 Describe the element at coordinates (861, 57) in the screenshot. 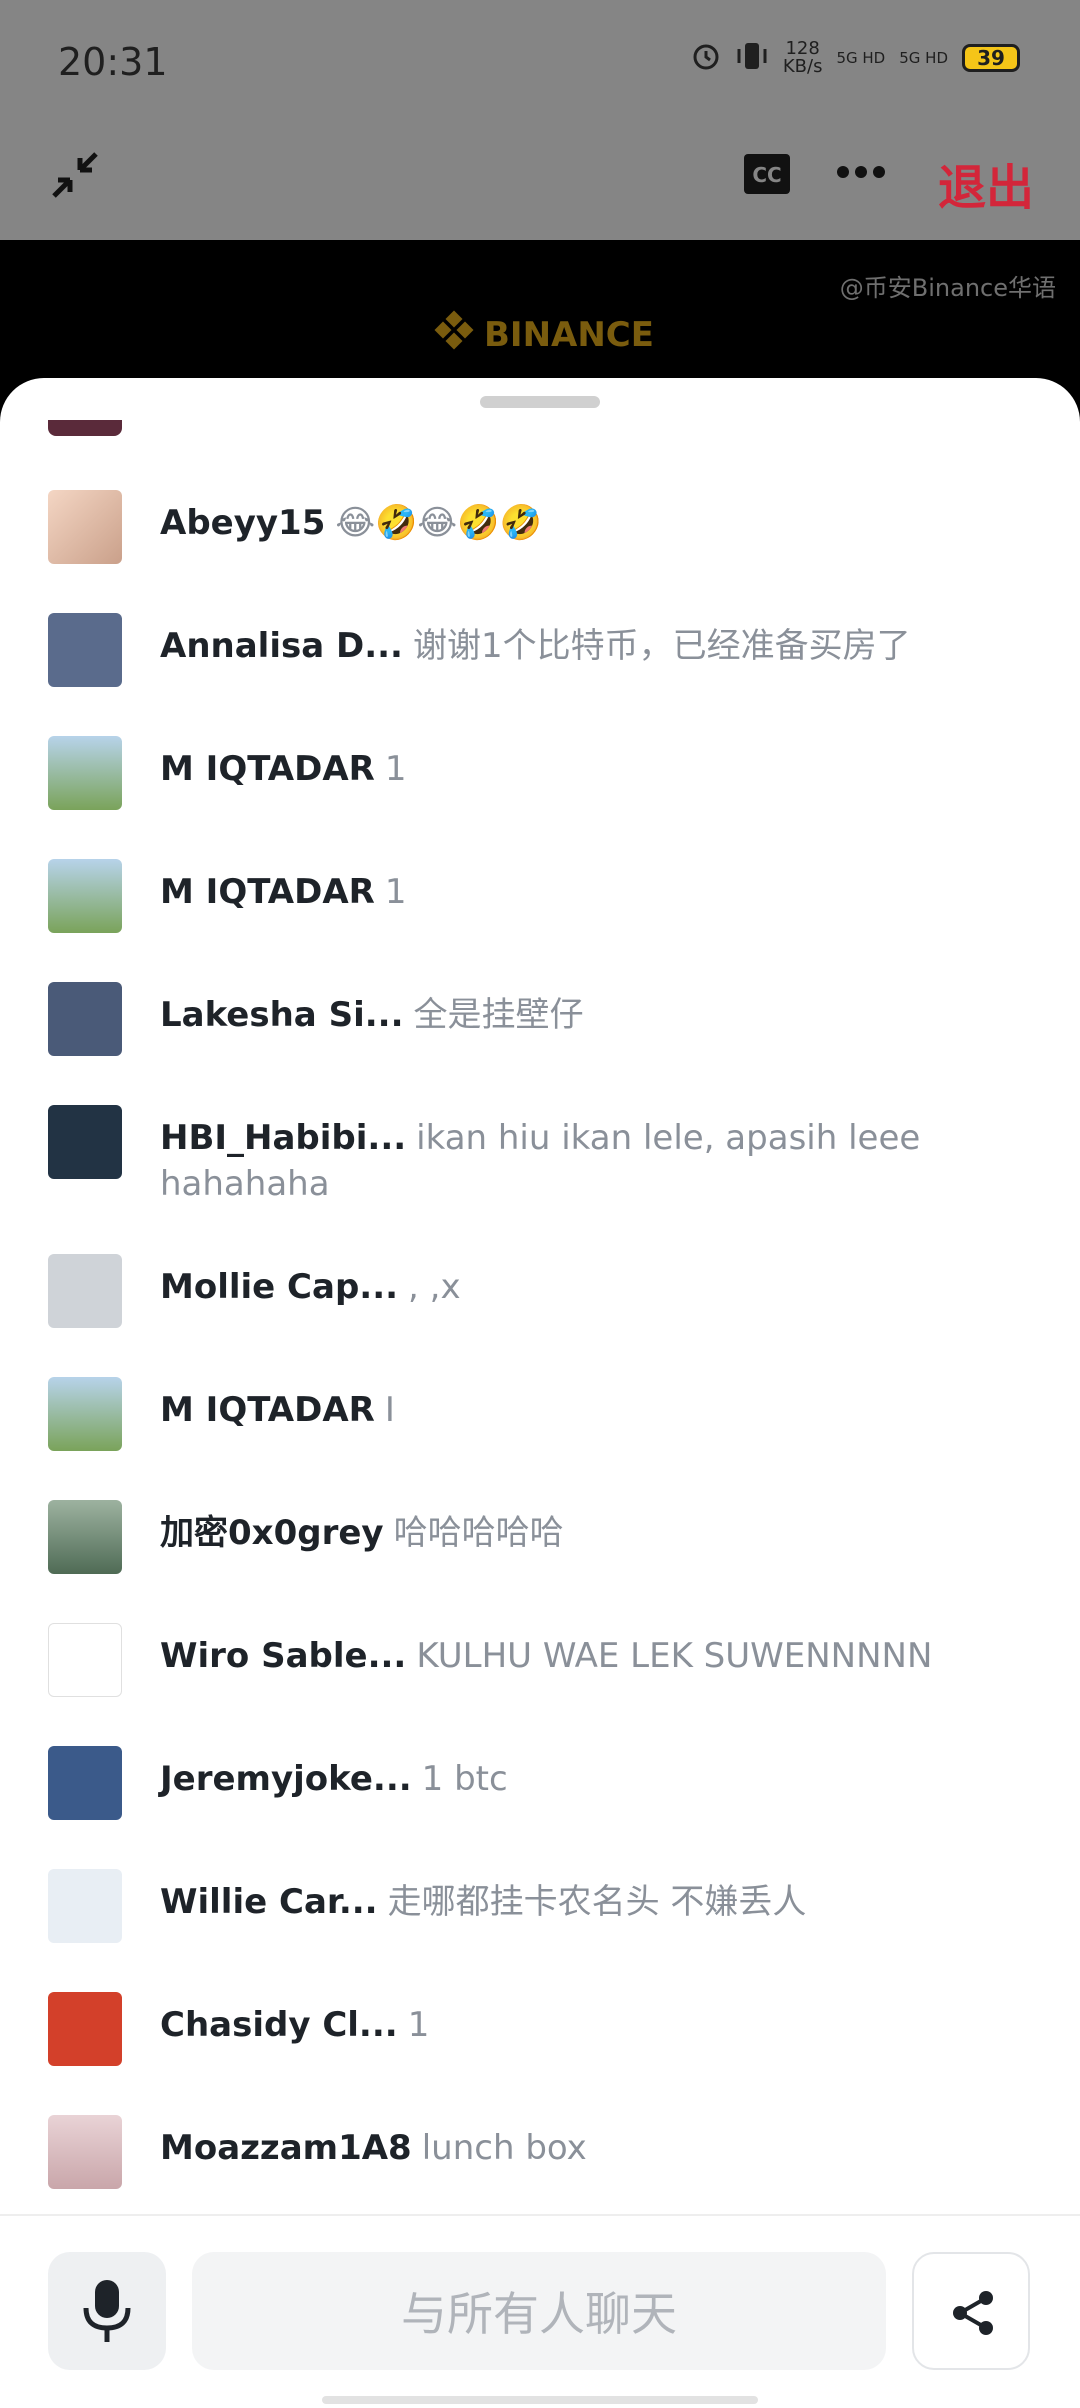

I see `signal-1: 5G HD` at that location.